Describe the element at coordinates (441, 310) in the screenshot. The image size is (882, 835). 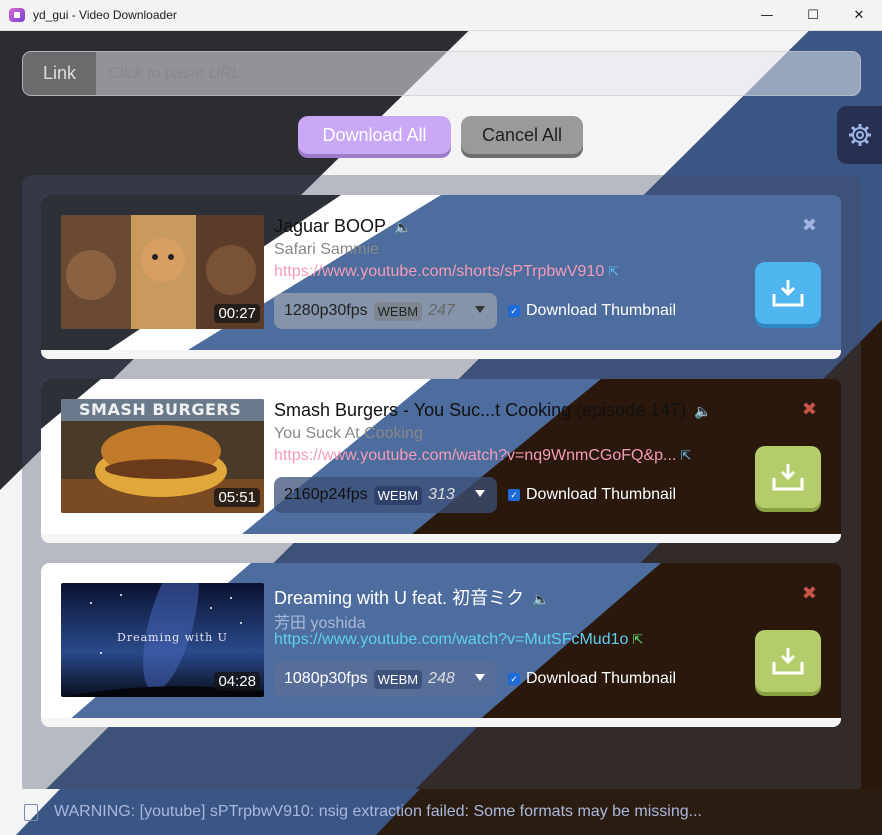
I see `format-id: 247` at that location.